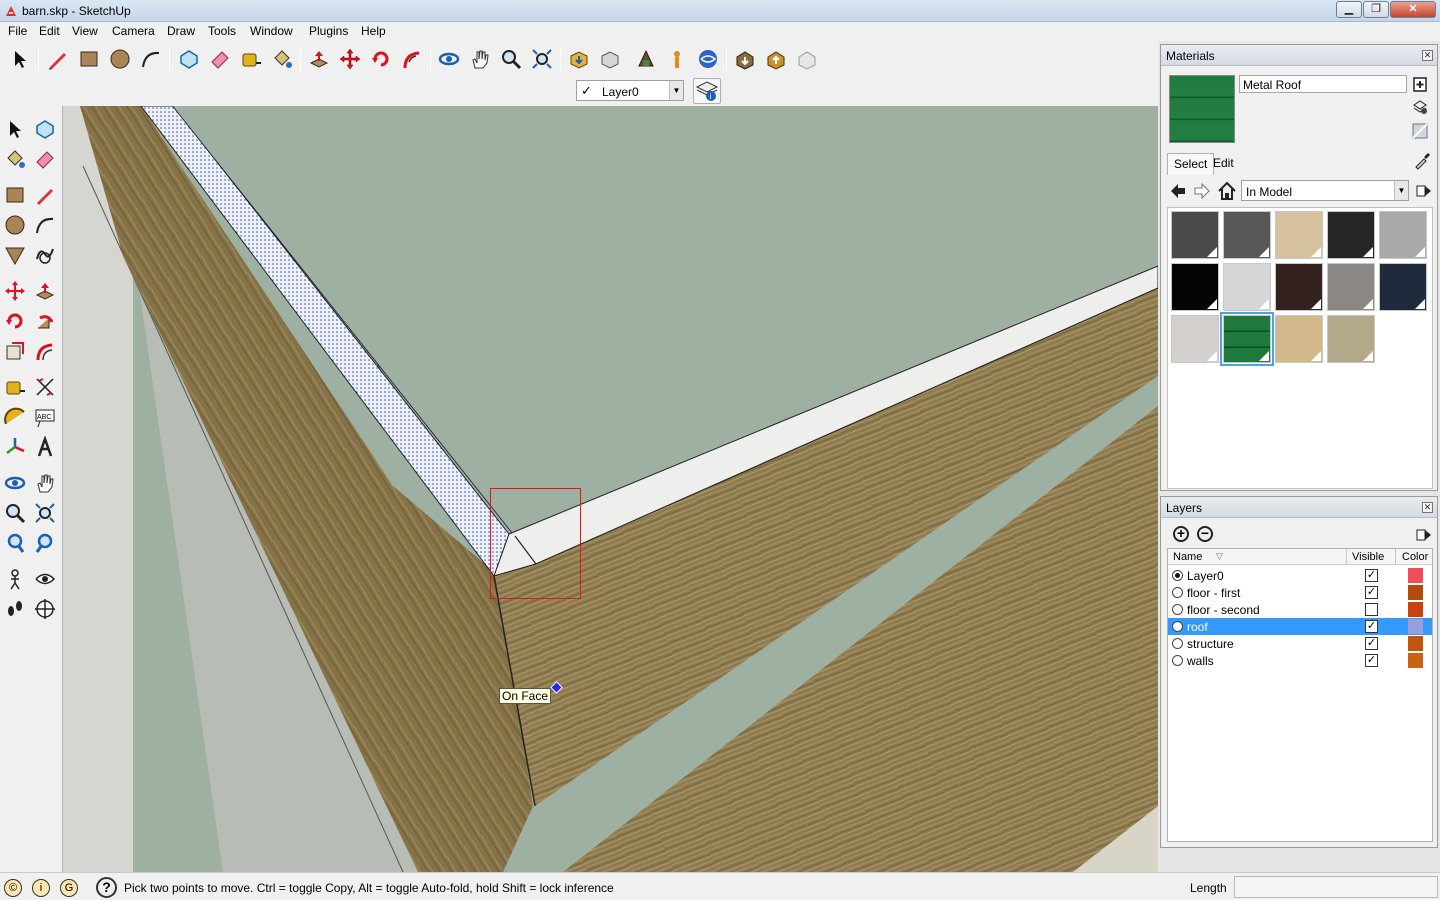 The image size is (1440, 900). Describe the element at coordinates (542, 59) in the screenshot. I see `zoom-extents-icon` at that location.